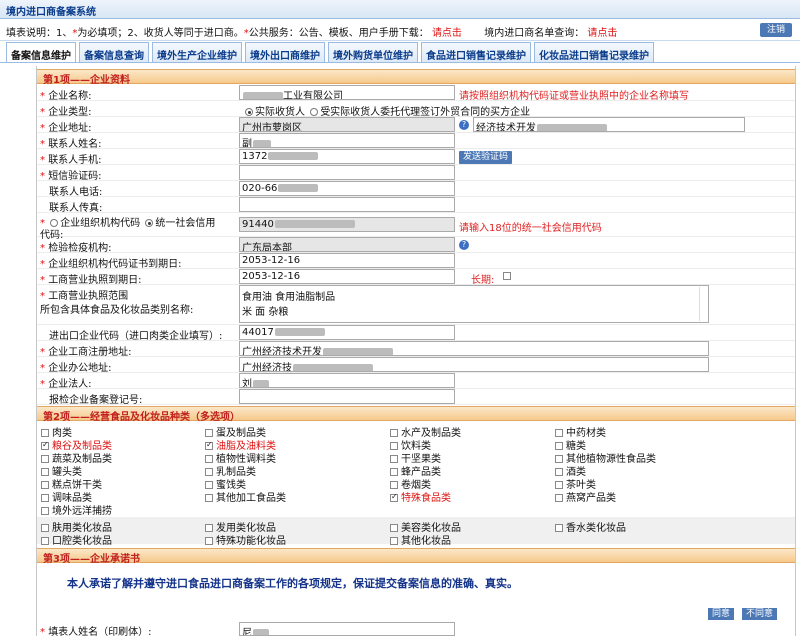 Image resolution: width=800 pixels, height=638 pixels. Describe the element at coordinates (420, 496) in the screenshot. I see `category-item: 特殊食品类` at that location.